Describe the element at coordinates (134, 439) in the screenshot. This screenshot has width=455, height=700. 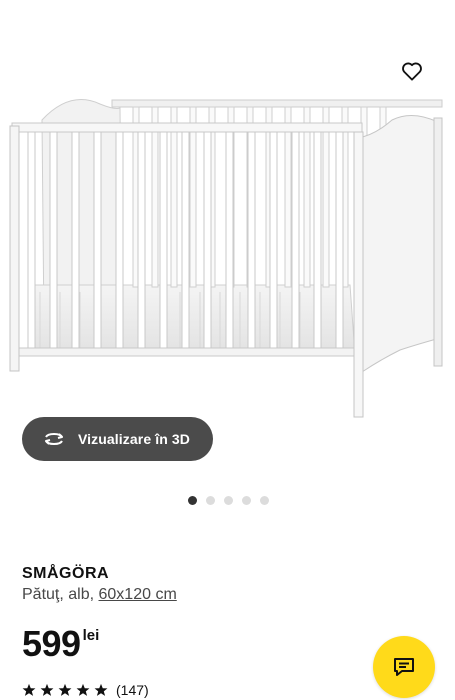
I see `view-3d-label: Vizualizare în 3D` at that location.